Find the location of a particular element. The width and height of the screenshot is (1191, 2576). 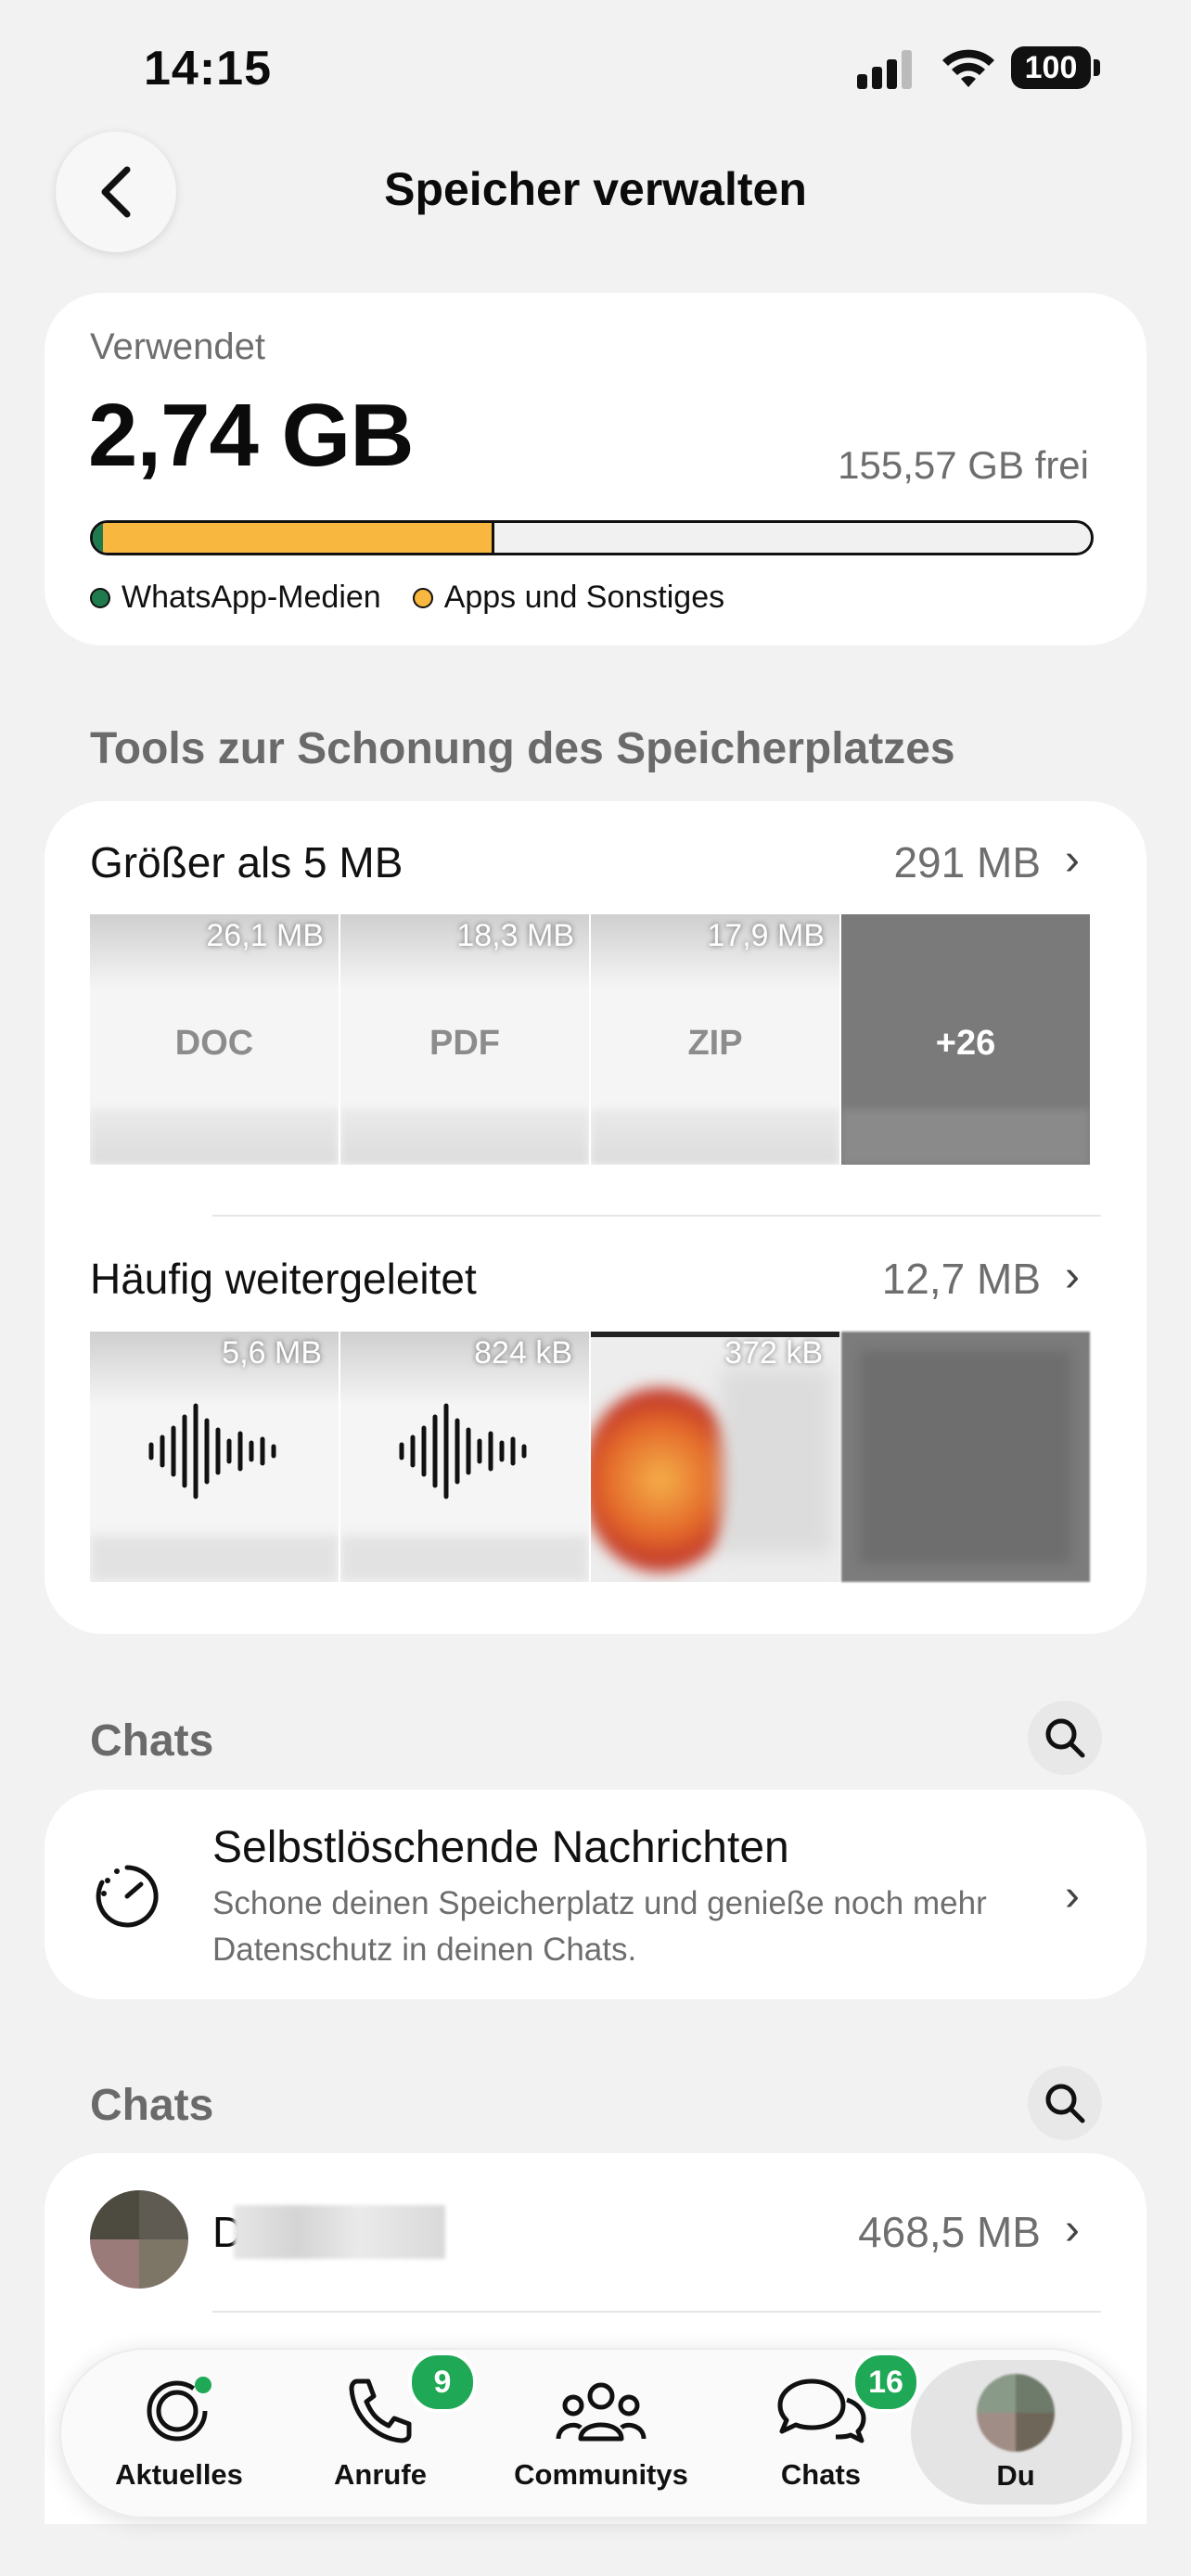

larger-than-value: 291 MB is located at coordinates (967, 862).